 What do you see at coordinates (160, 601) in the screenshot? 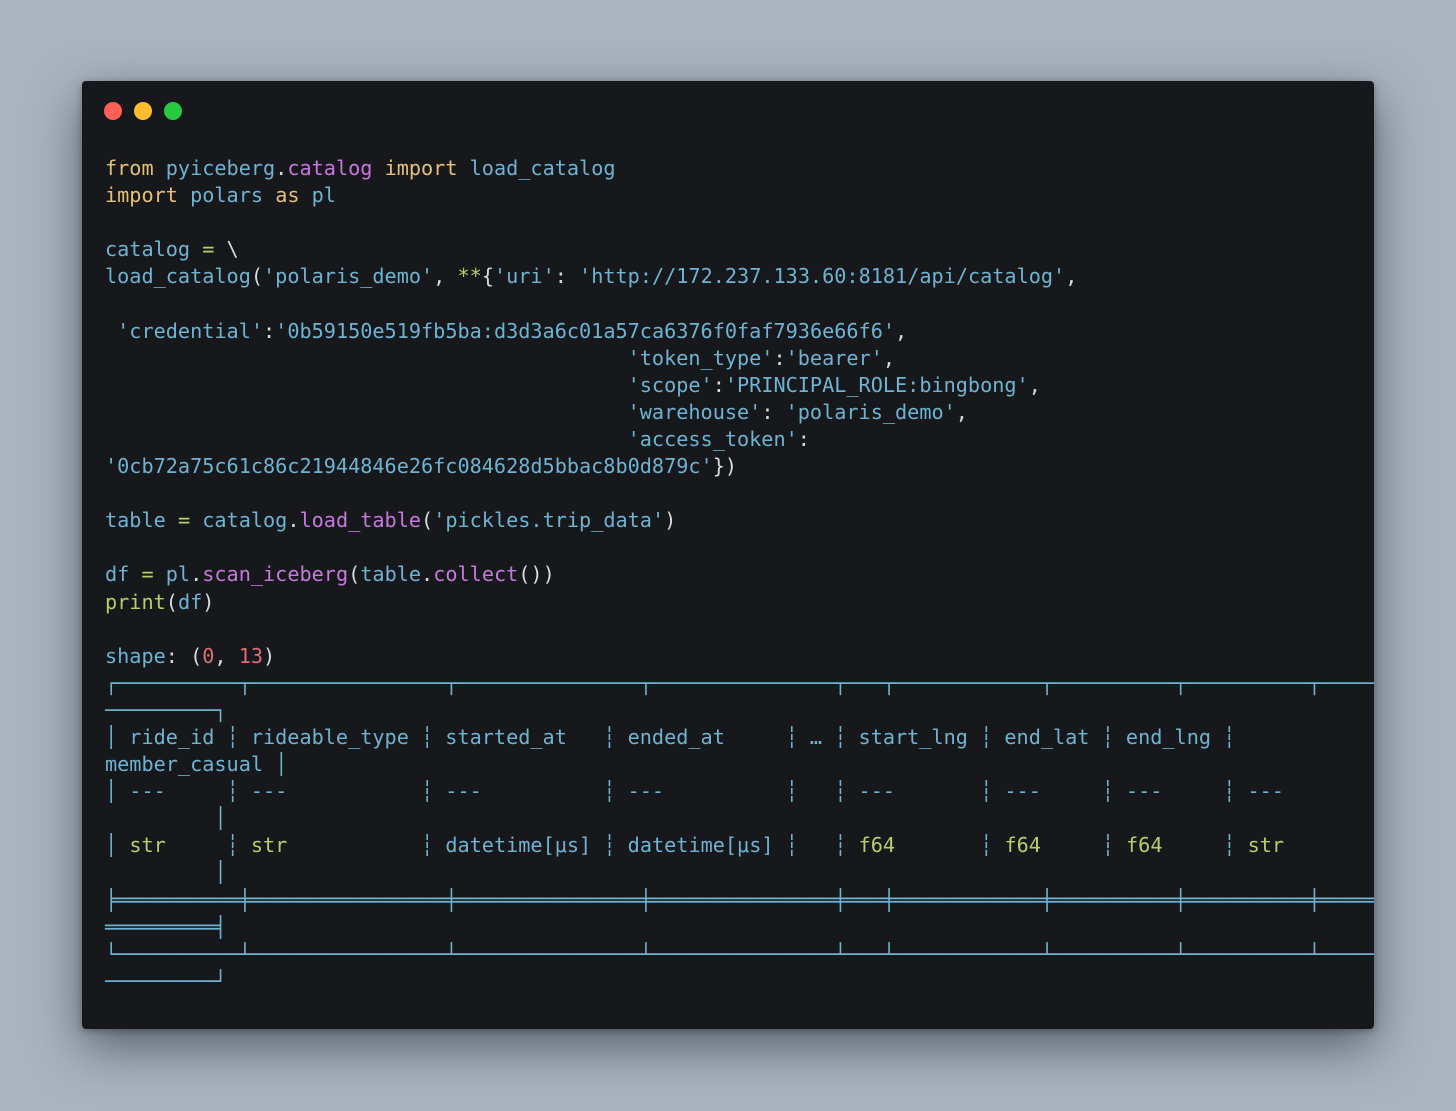
I see `code-line: print(df)` at bounding box center [160, 601].